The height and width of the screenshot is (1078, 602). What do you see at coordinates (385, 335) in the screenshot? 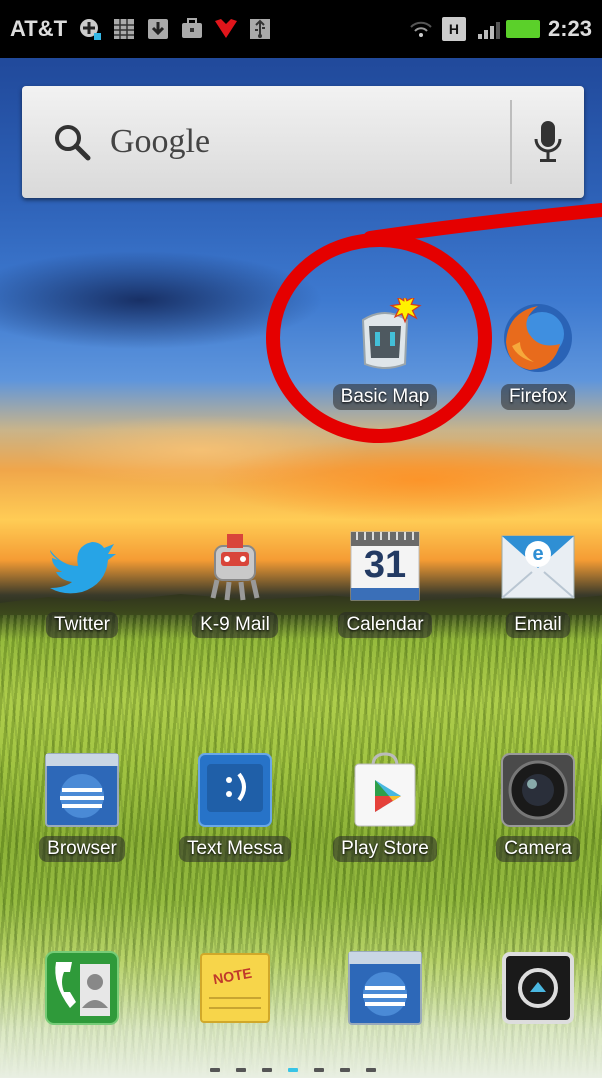
I see `android-app-icon` at bounding box center [385, 335].